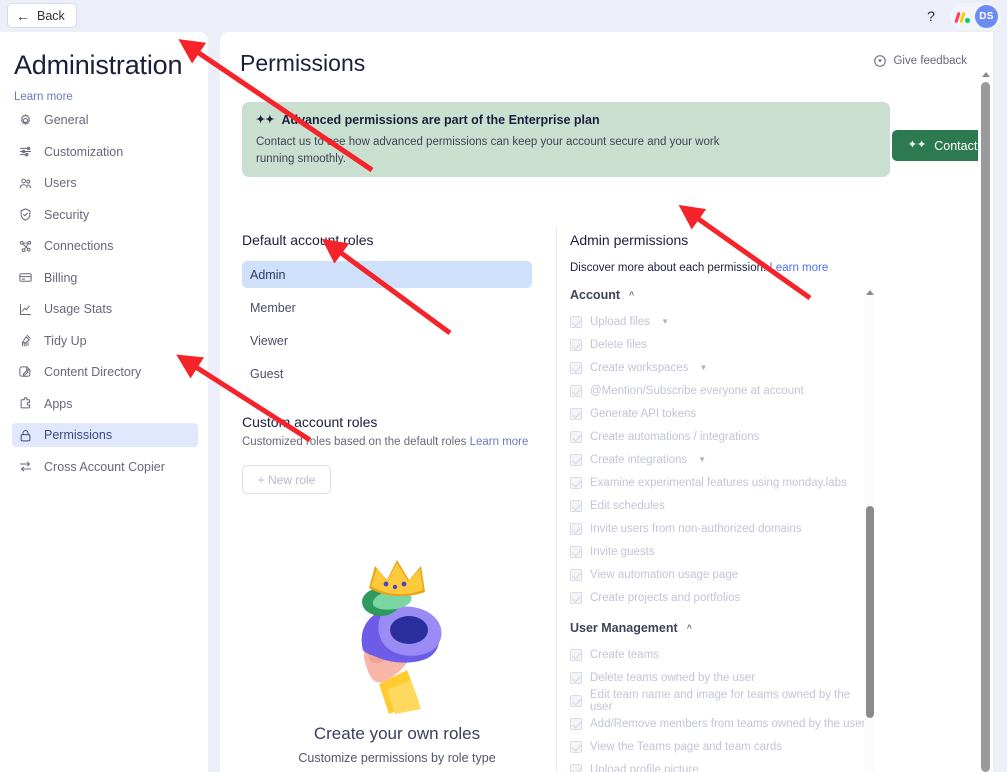  What do you see at coordinates (25, 120) in the screenshot?
I see `gear-icon` at bounding box center [25, 120].